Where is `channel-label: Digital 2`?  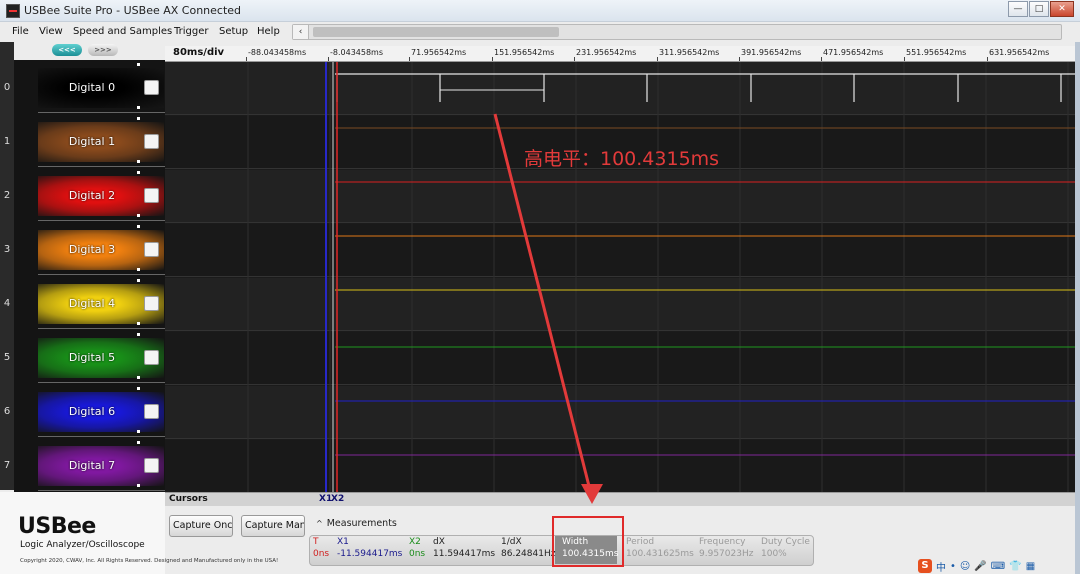
channel-label: Digital 2 is located at coordinates (92, 195).